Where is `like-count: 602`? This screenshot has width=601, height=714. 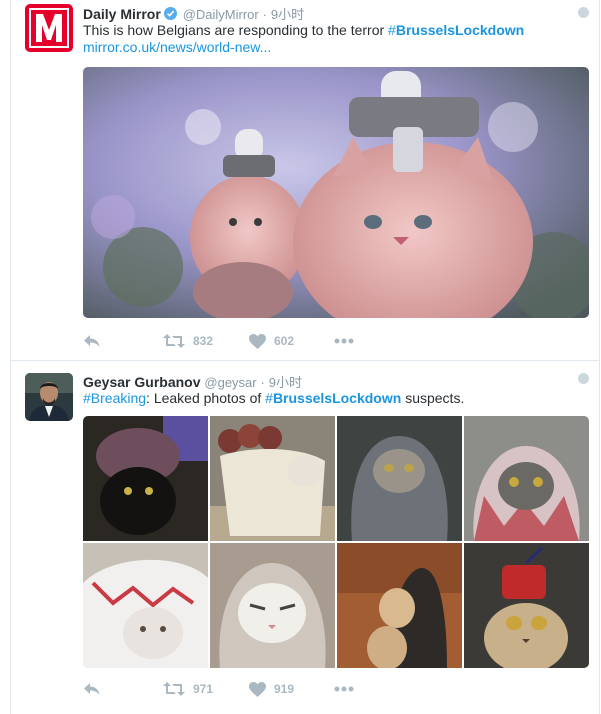
like-count: 602 is located at coordinates (284, 341).